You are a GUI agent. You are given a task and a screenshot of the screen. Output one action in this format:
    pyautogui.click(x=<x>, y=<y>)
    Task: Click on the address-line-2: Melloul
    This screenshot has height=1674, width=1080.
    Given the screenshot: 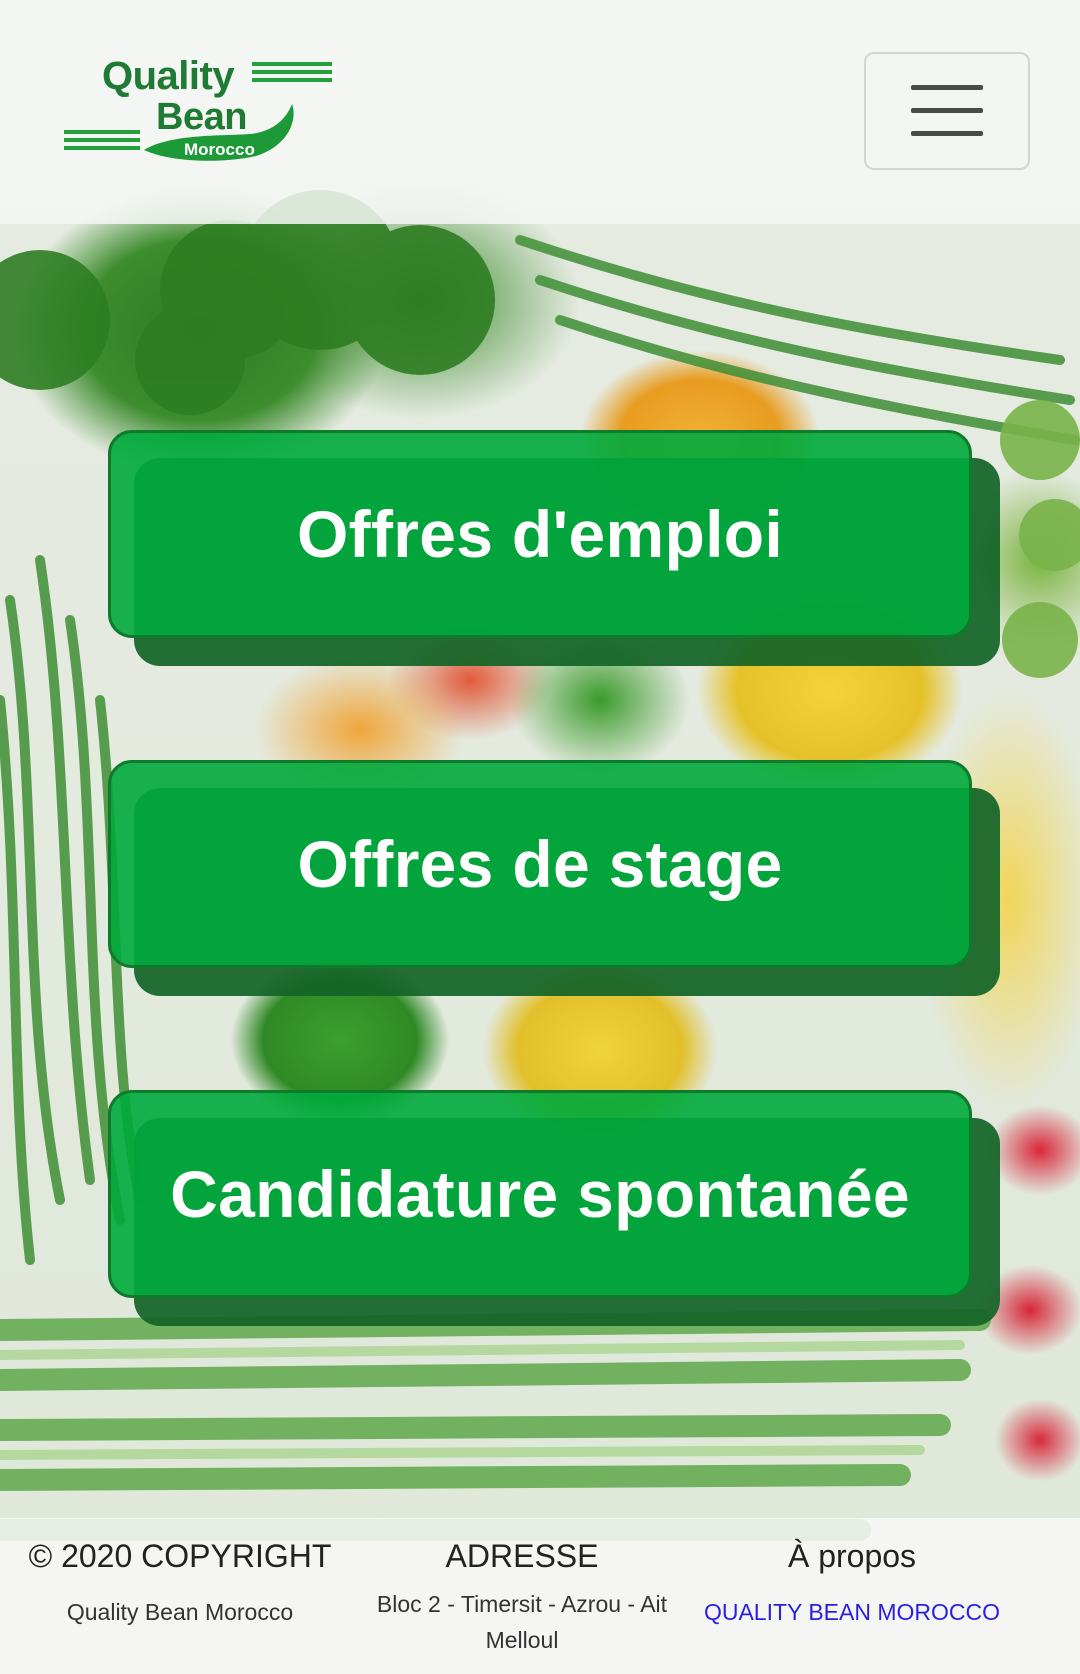 What is the action you would take?
    pyautogui.click(x=522, y=1640)
    